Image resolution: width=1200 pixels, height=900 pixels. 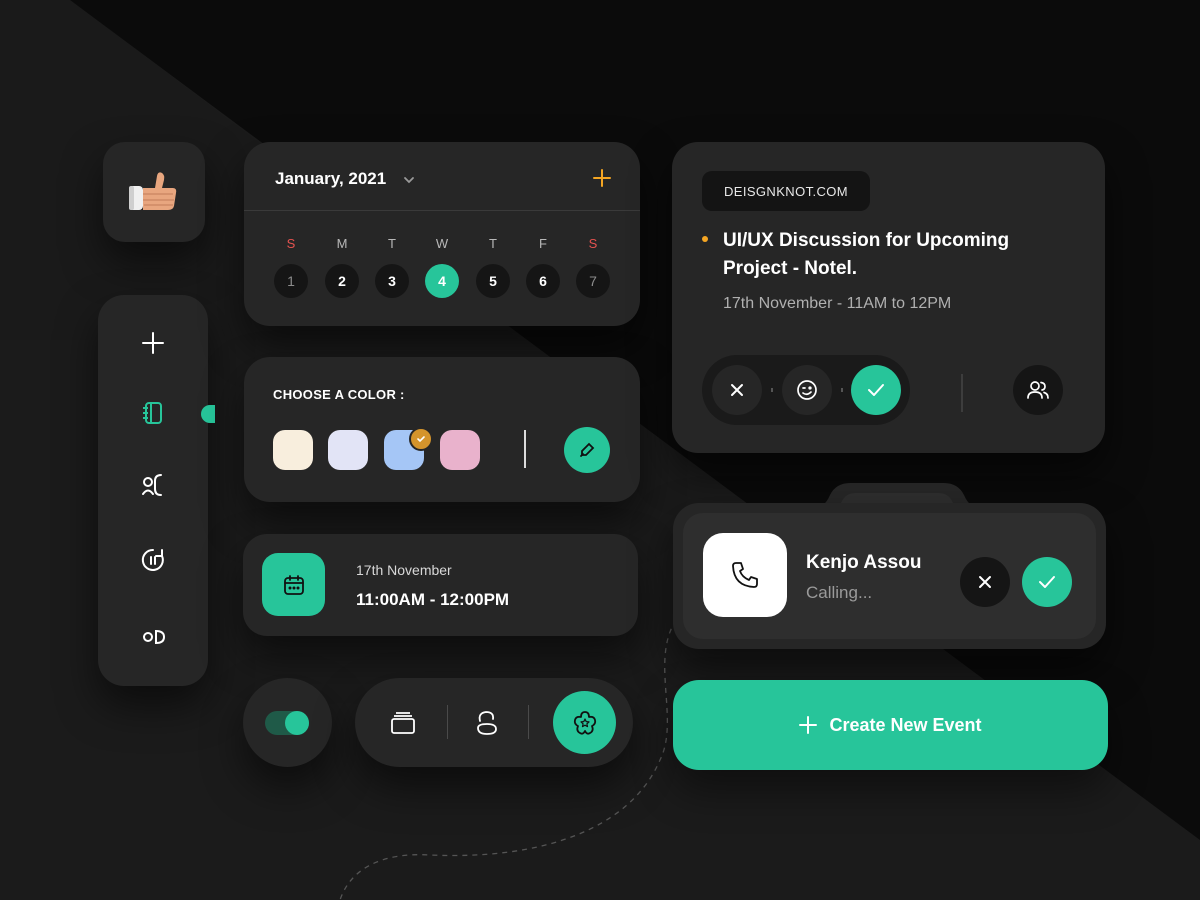 I want to click on cards-button, so click(x=403, y=723).